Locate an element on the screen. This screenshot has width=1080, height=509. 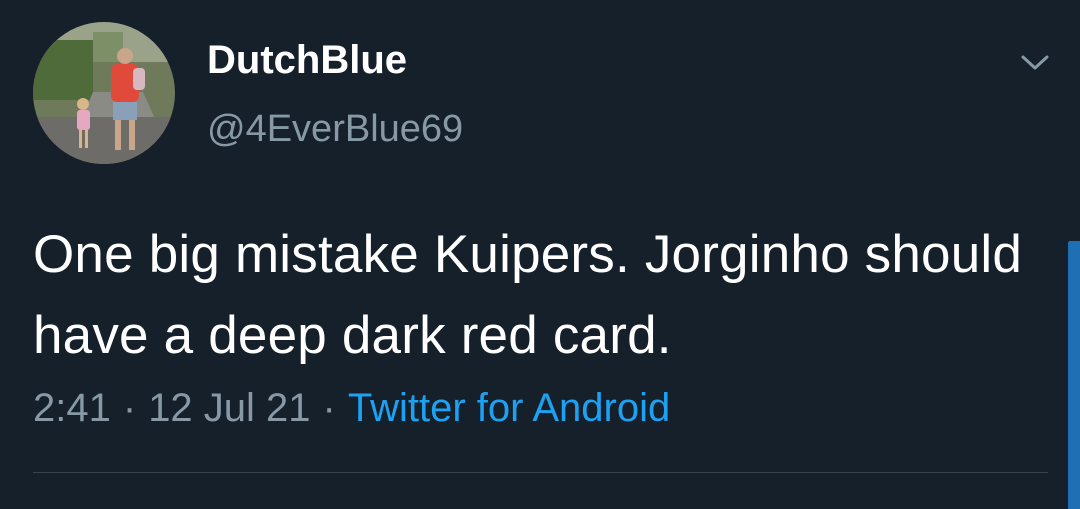
tweet-menu-button is located at coordinates (1035, 63).